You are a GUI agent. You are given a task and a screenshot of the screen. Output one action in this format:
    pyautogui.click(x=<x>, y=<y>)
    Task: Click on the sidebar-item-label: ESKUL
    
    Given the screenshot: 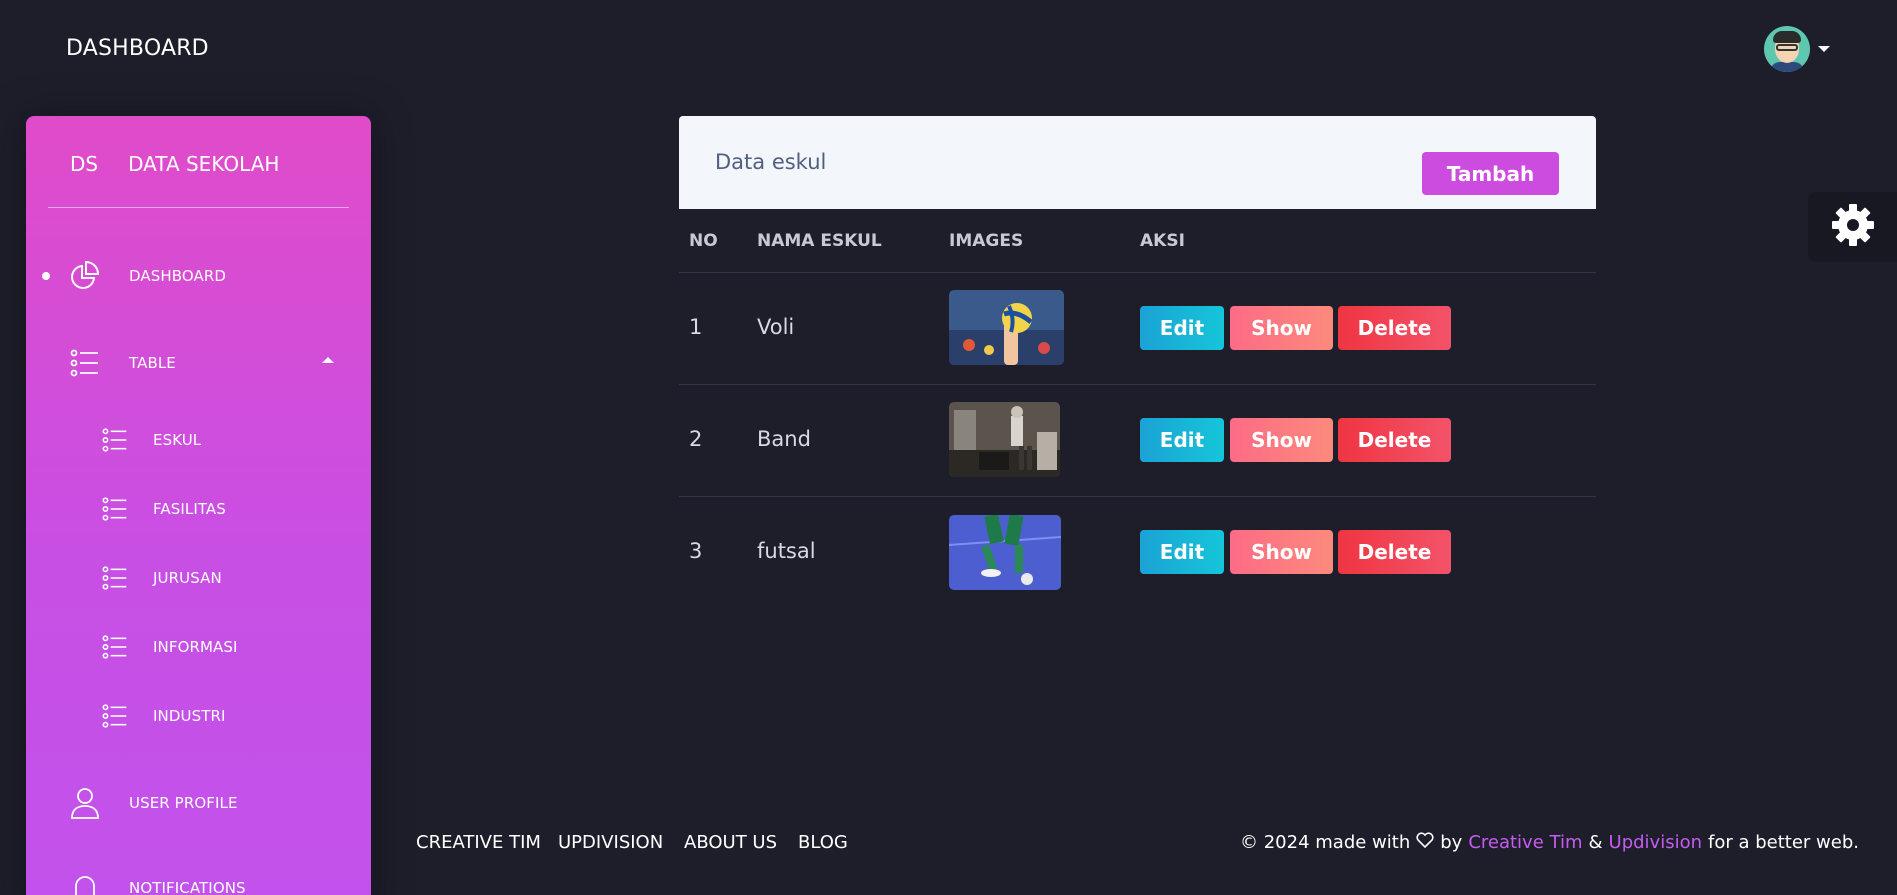 What is the action you would take?
    pyautogui.click(x=177, y=440)
    